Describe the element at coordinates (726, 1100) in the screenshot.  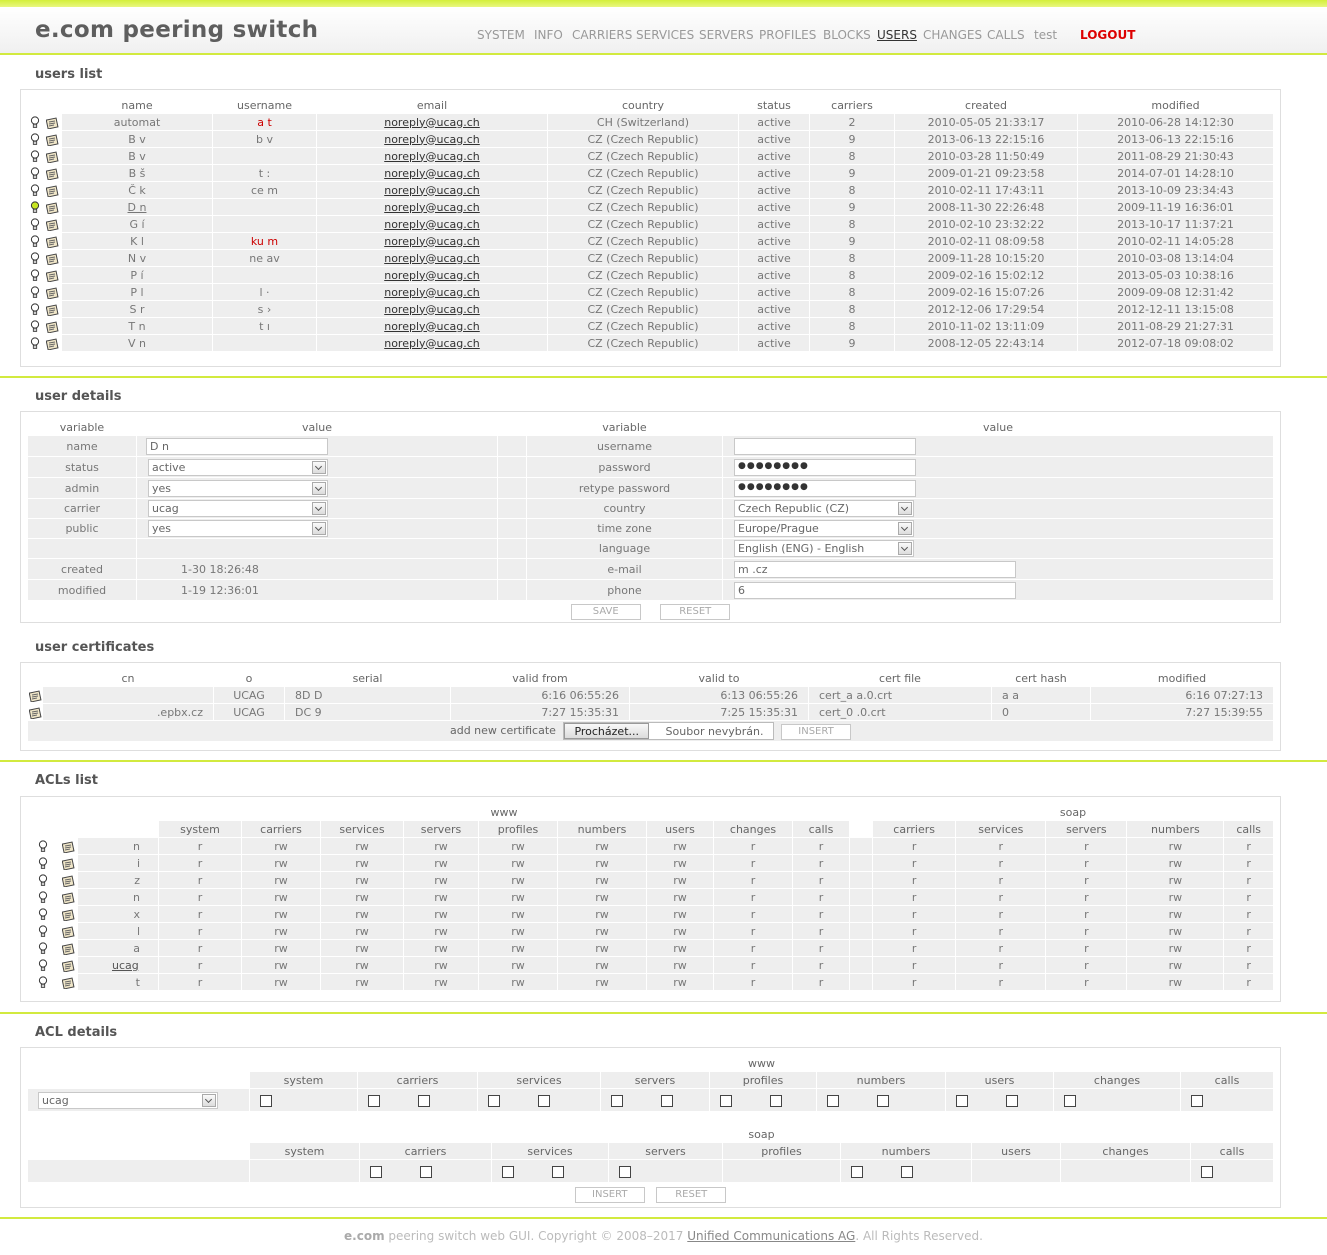
I see `www-profiles-read-checkbox` at that location.